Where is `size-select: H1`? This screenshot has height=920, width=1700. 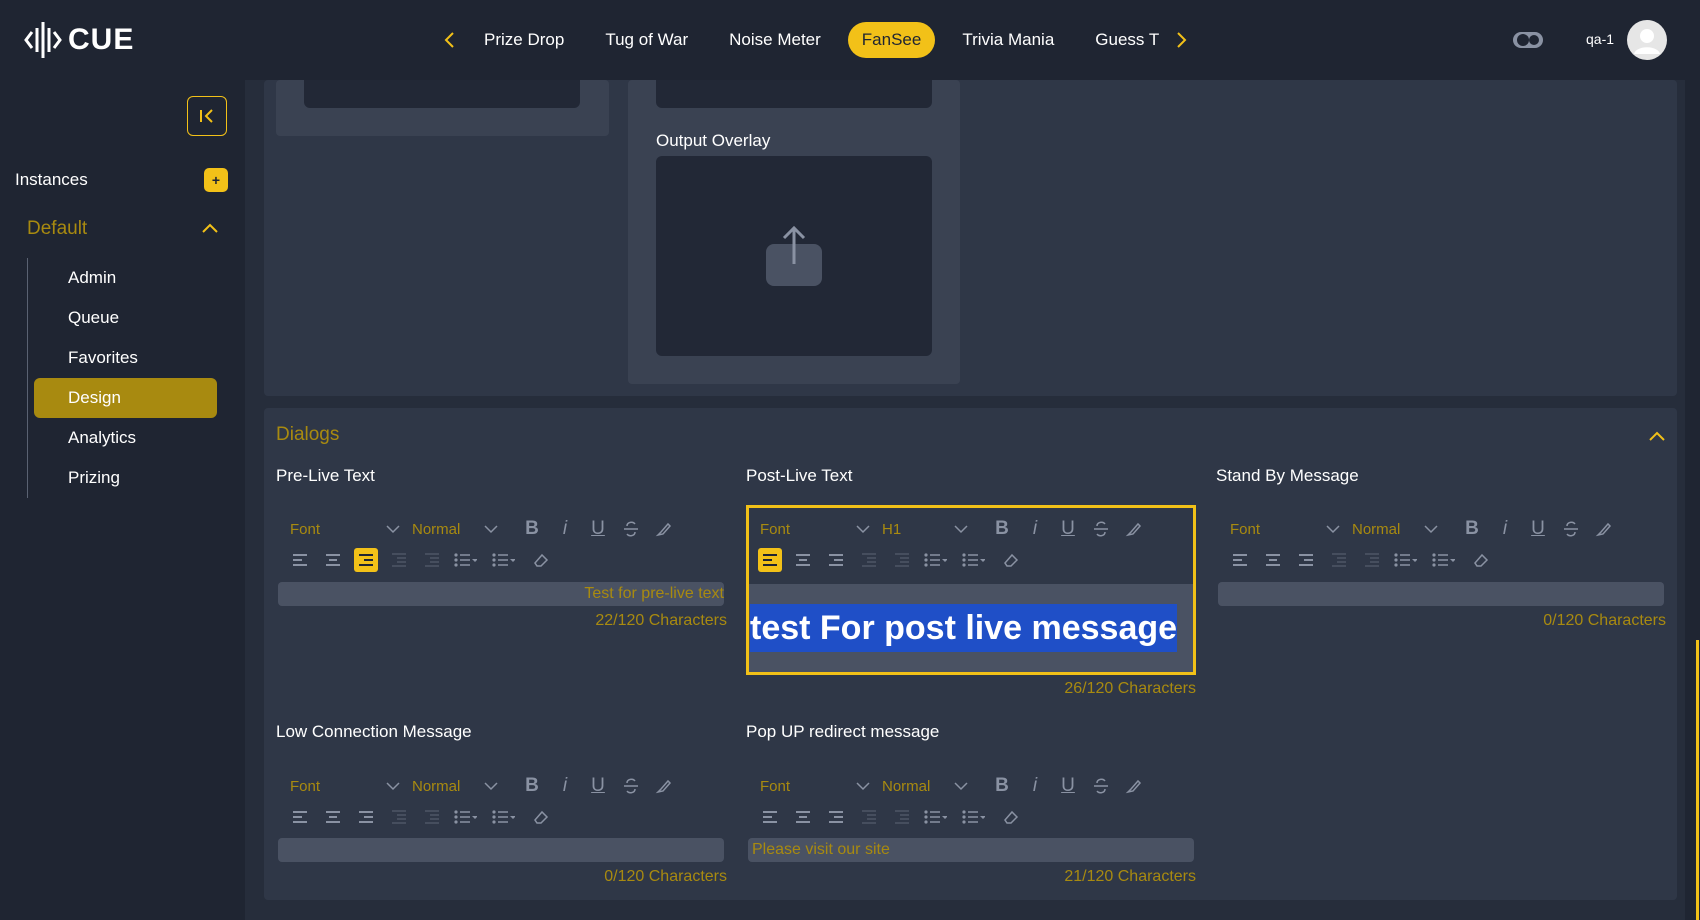
size-select: H1 is located at coordinates (932, 529).